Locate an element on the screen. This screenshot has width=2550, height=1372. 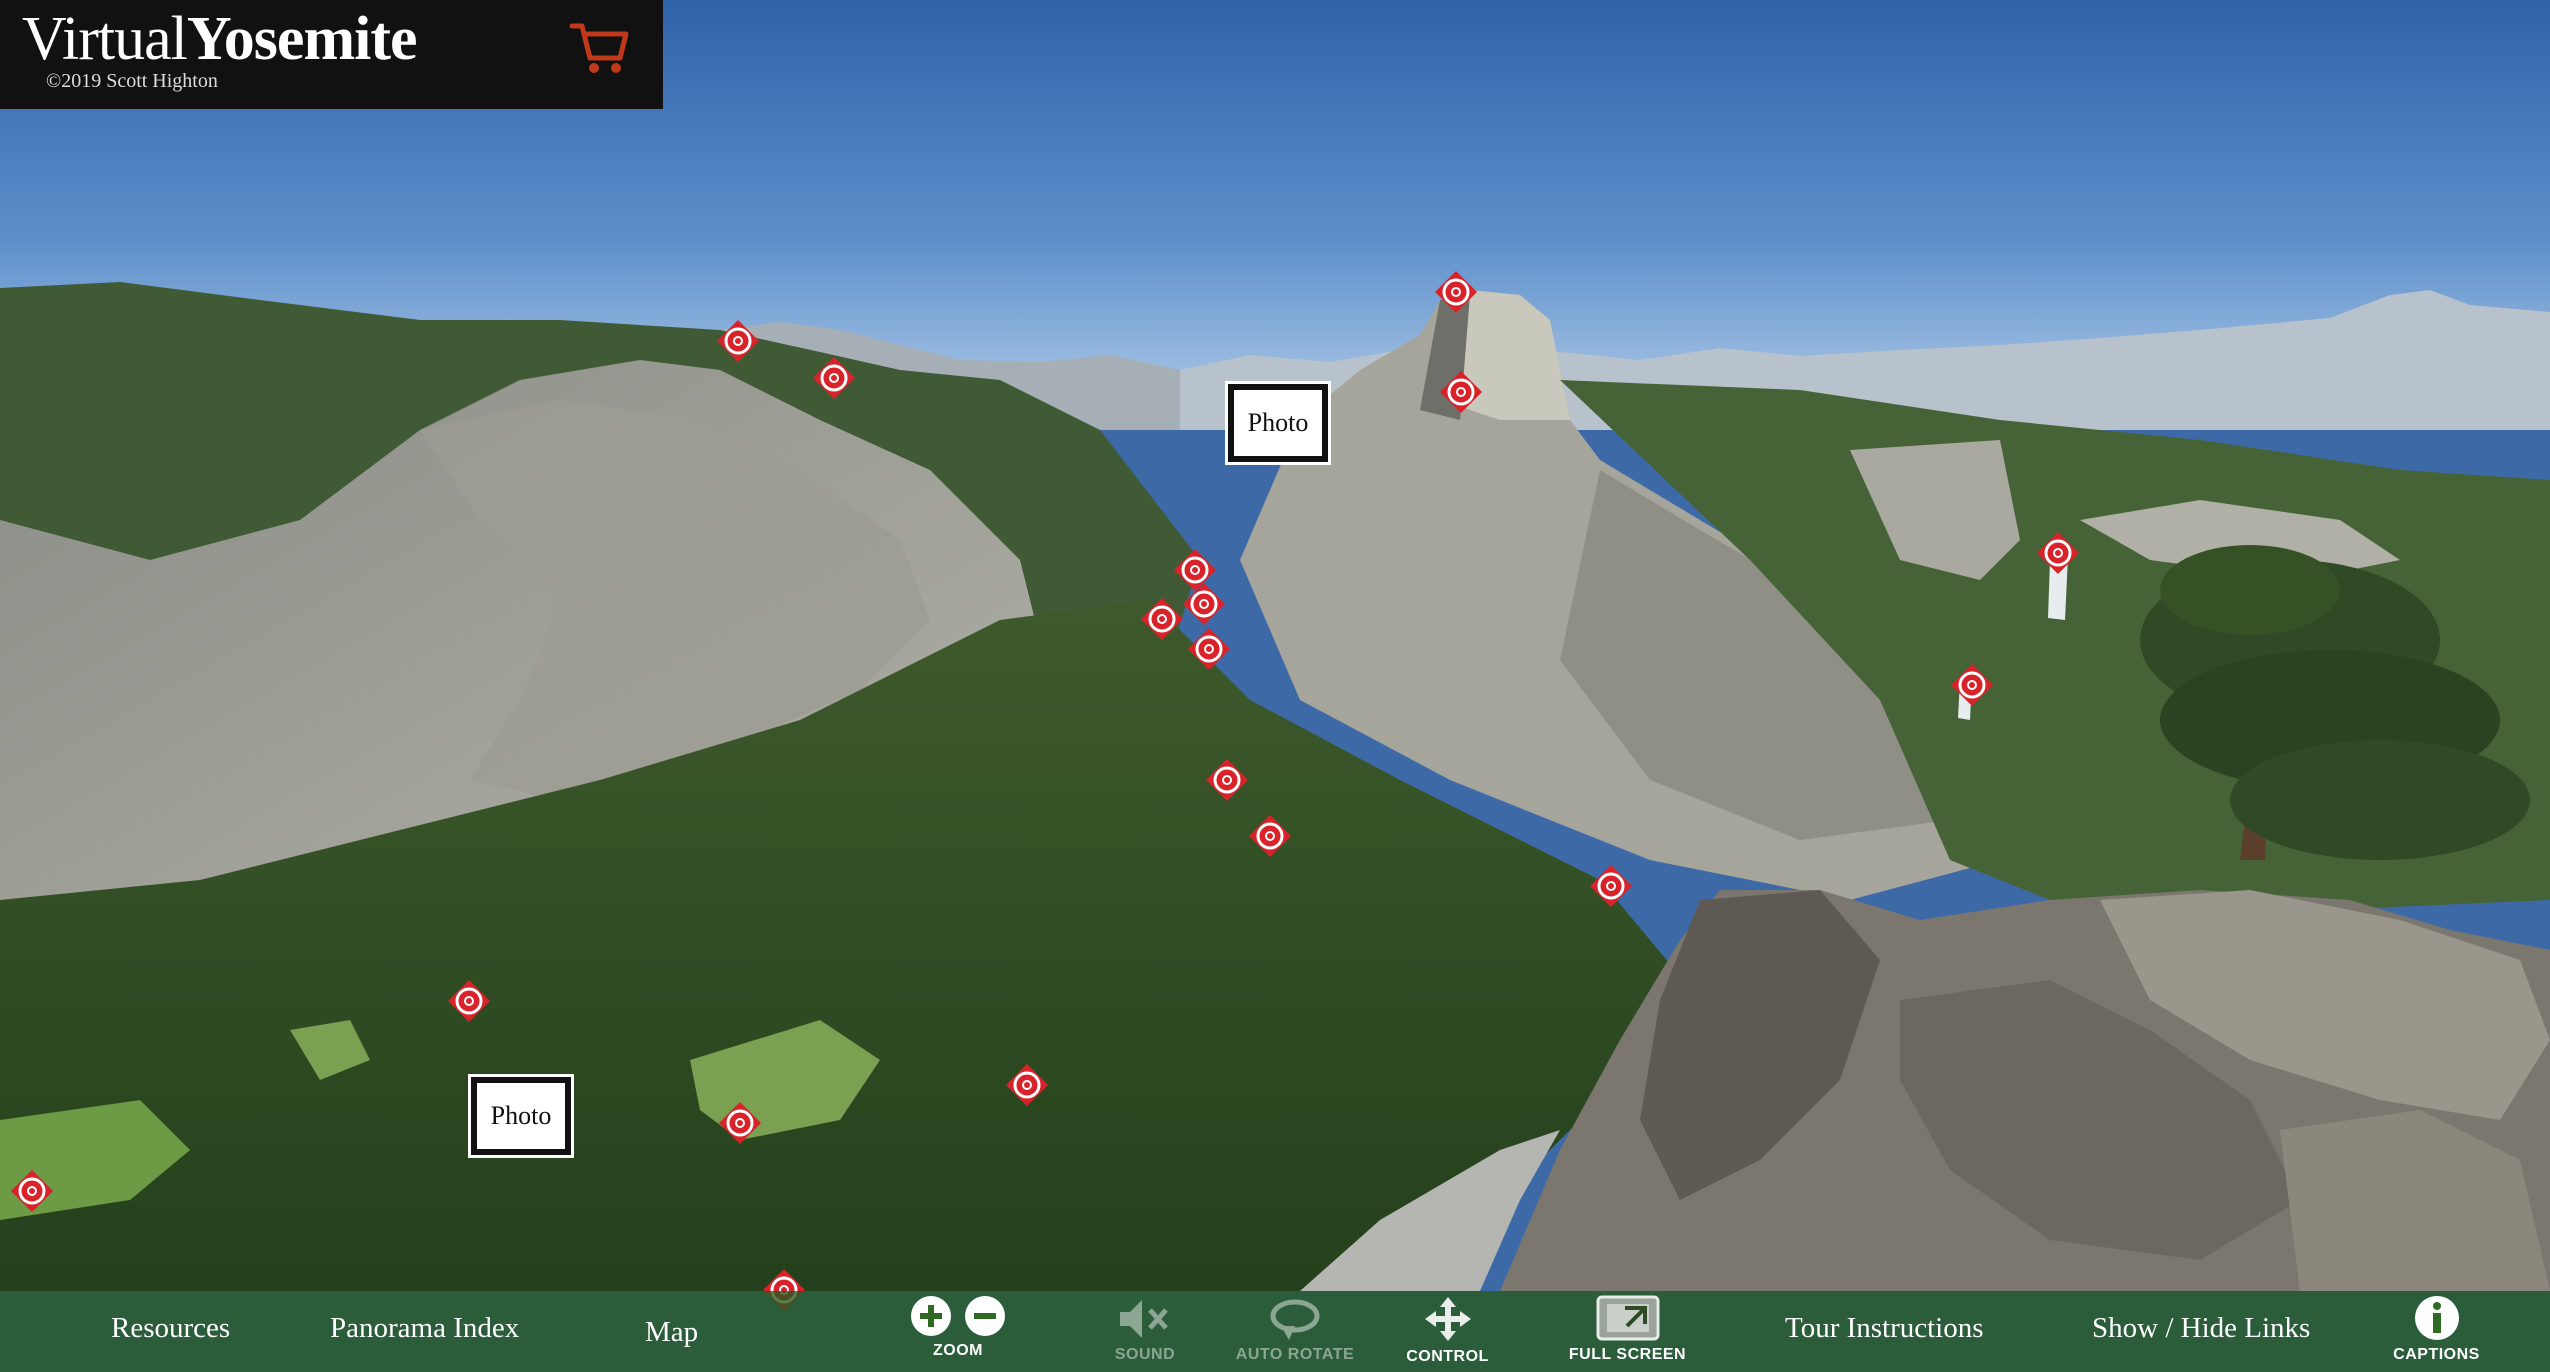
photo-button-half-dome: Photo is located at coordinates (1278, 423).